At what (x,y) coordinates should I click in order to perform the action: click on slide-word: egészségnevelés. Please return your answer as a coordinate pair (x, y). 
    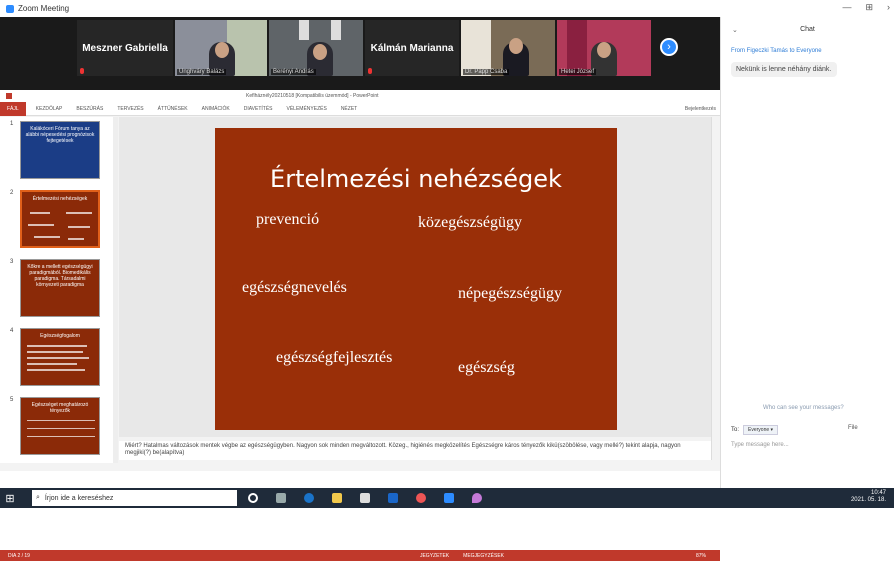
    Looking at the image, I should click on (294, 287).